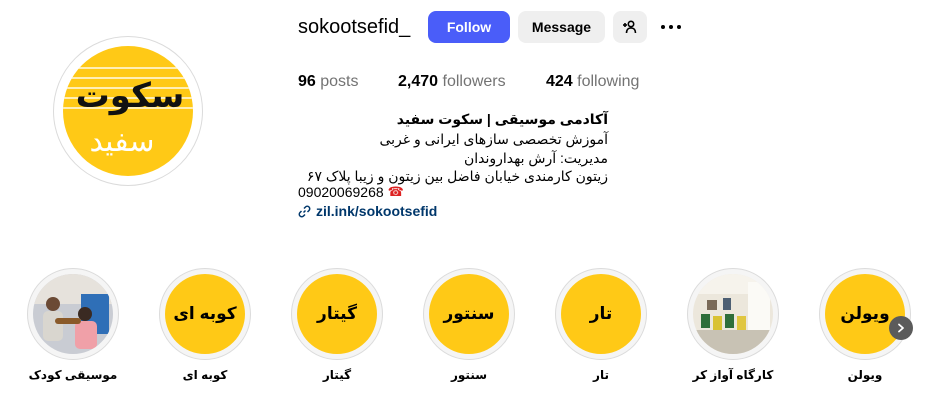  I want to click on follow-button: Follow, so click(469, 27).